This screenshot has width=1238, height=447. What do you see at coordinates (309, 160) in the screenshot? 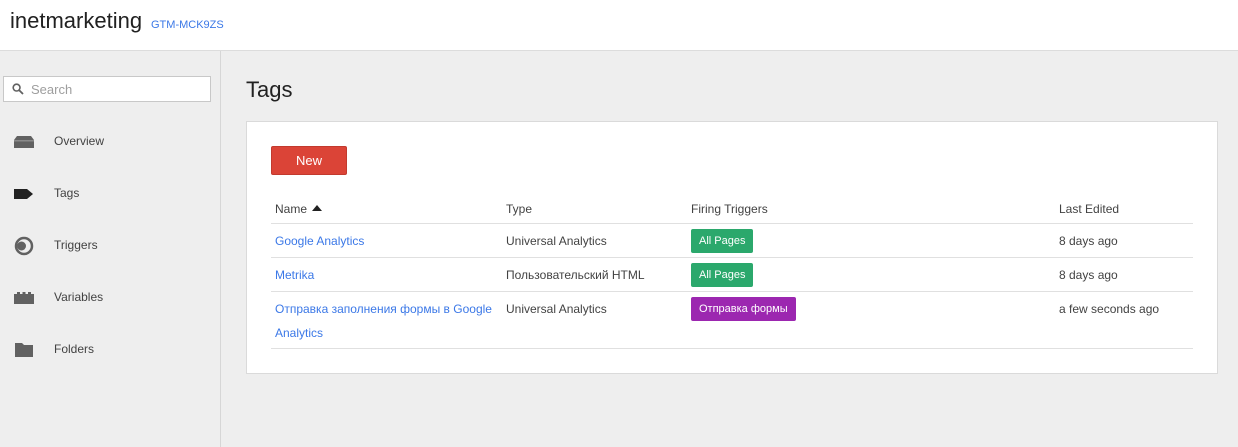
I see `new-tag-button: New` at bounding box center [309, 160].